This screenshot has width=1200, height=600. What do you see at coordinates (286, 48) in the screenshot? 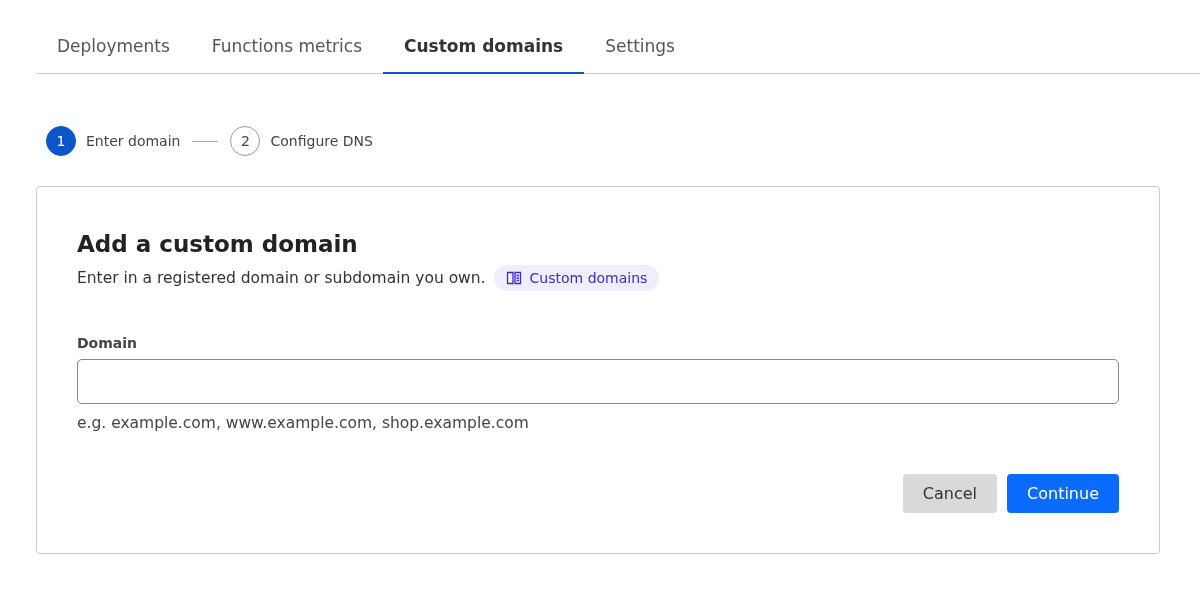
I see `tab: Functions metrics` at bounding box center [286, 48].